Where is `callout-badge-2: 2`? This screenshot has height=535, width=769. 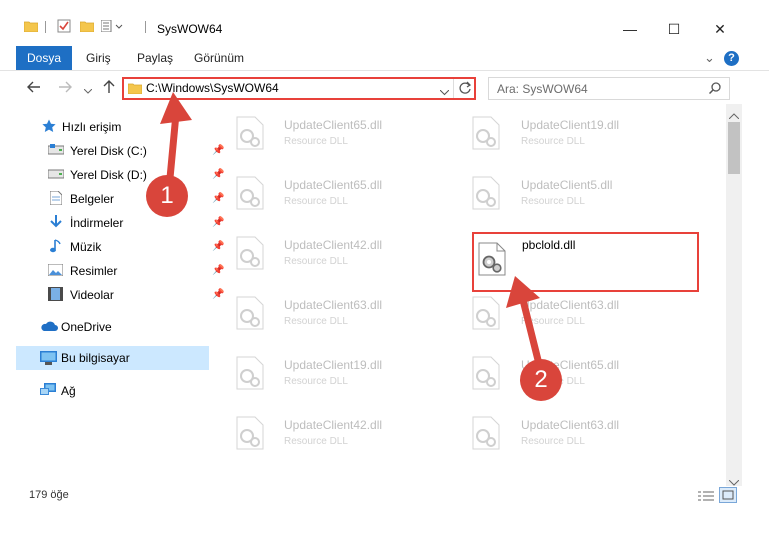
callout-badge-2: 2 is located at coordinates (541, 380).